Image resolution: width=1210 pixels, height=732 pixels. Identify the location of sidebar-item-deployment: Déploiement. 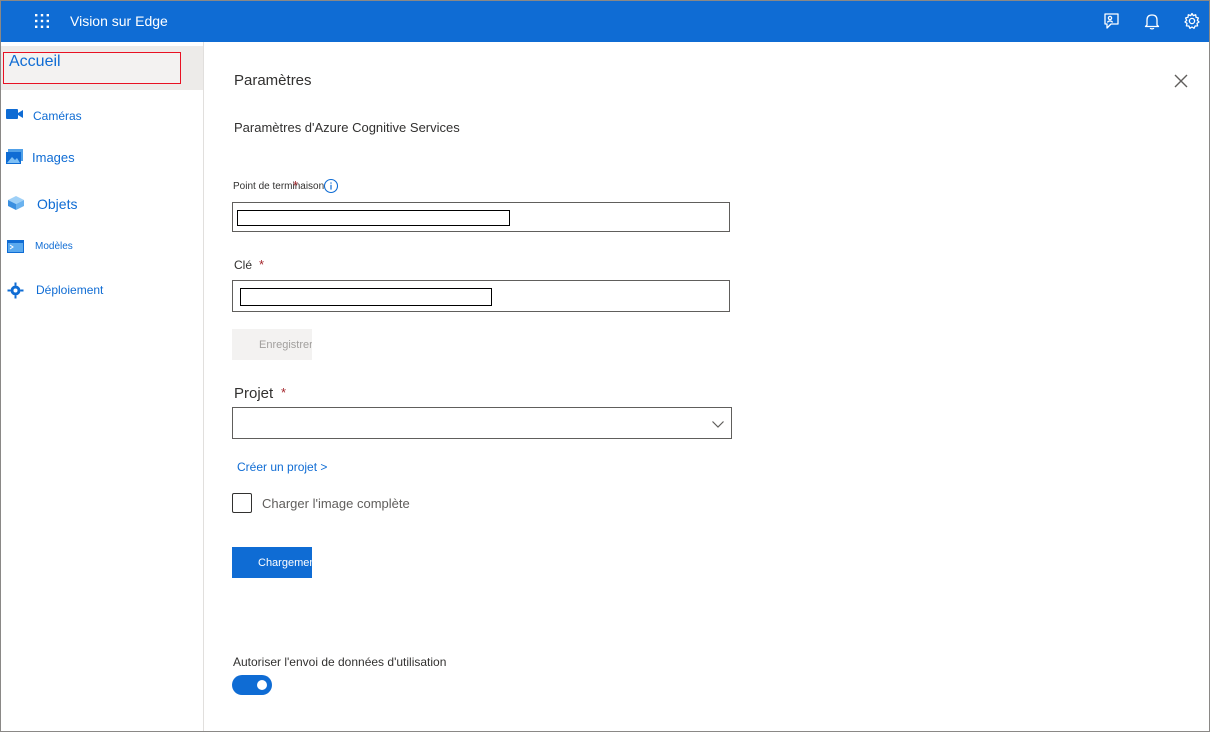
(102, 290).